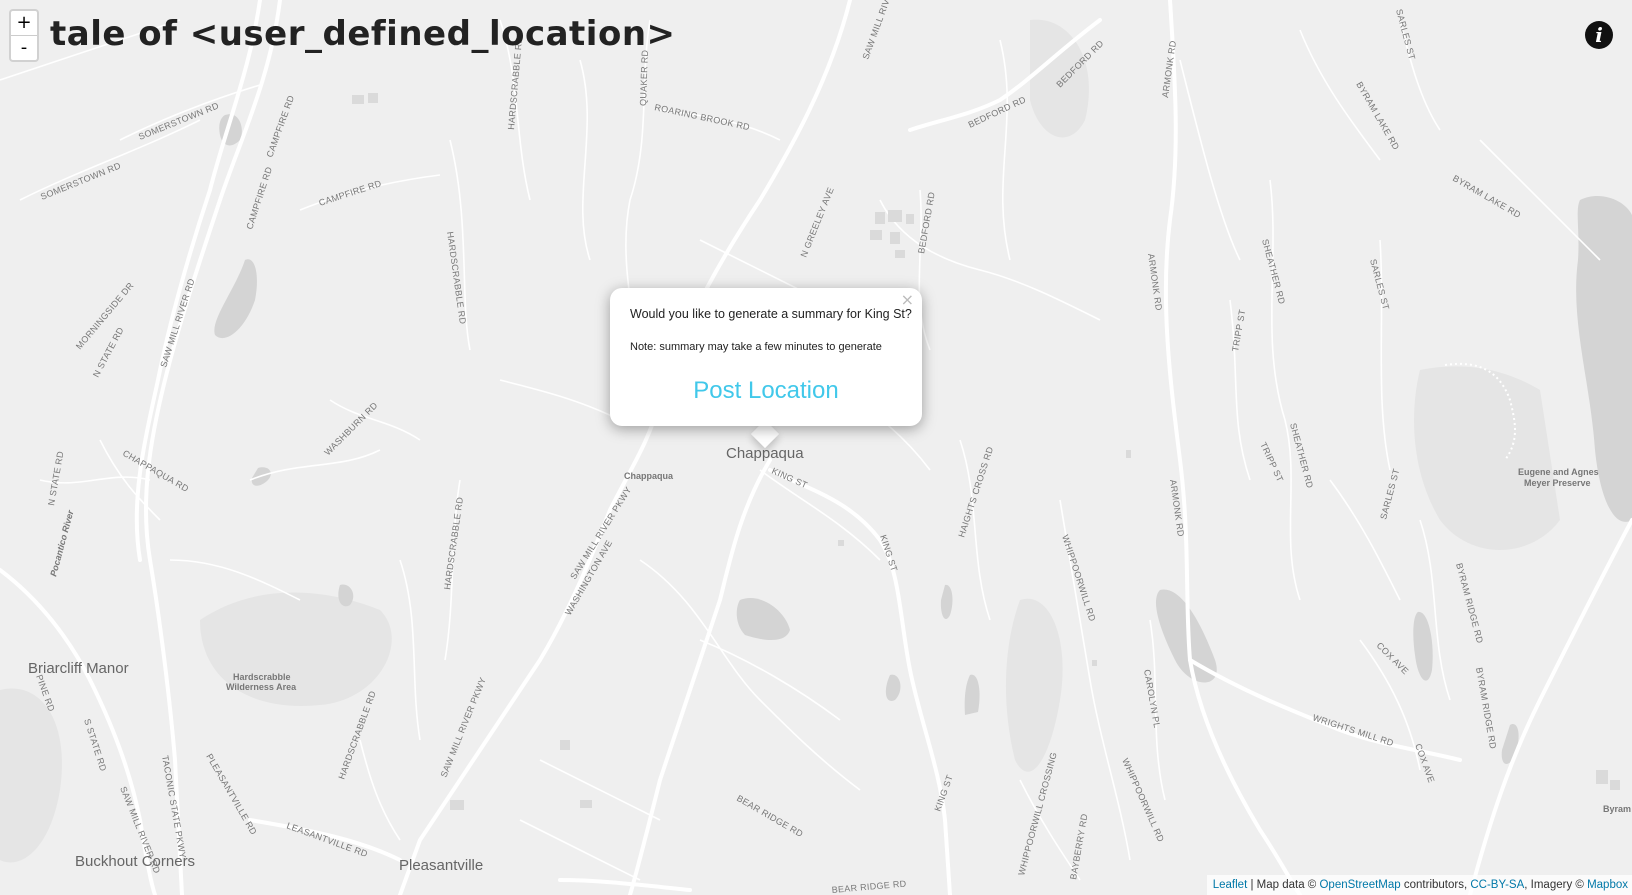  I want to click on cc-by-sa-link: CC-BY-SA, so click(1497, 885).